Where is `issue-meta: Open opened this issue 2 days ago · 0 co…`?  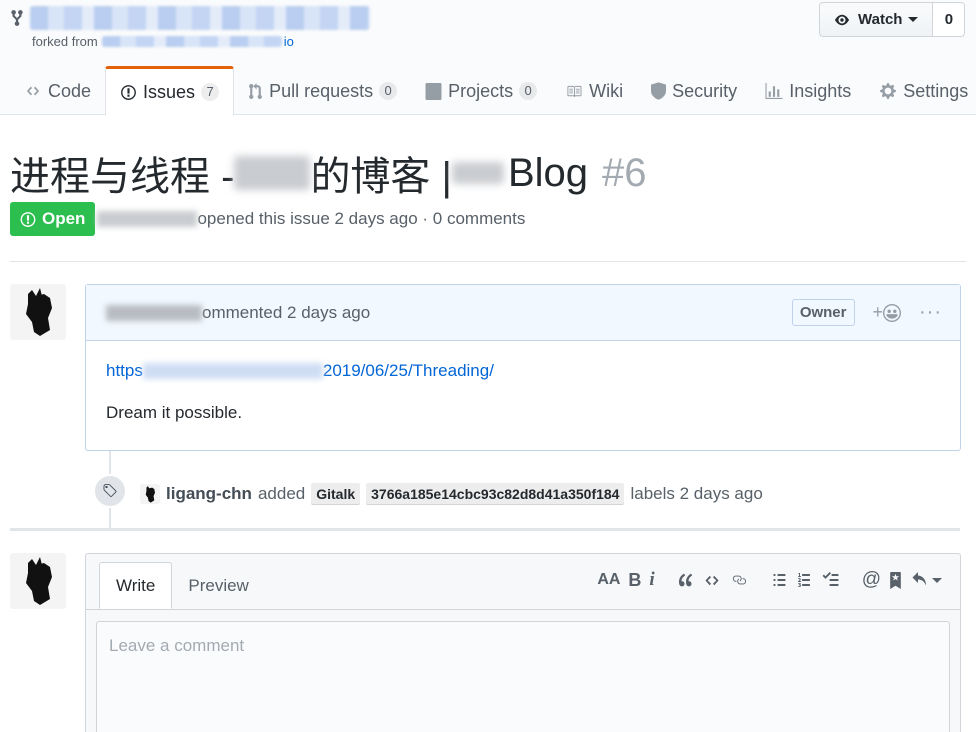 issue-meta: Open opened this issue 2 days ago · 0 co… is located at coordinates (267, 219).